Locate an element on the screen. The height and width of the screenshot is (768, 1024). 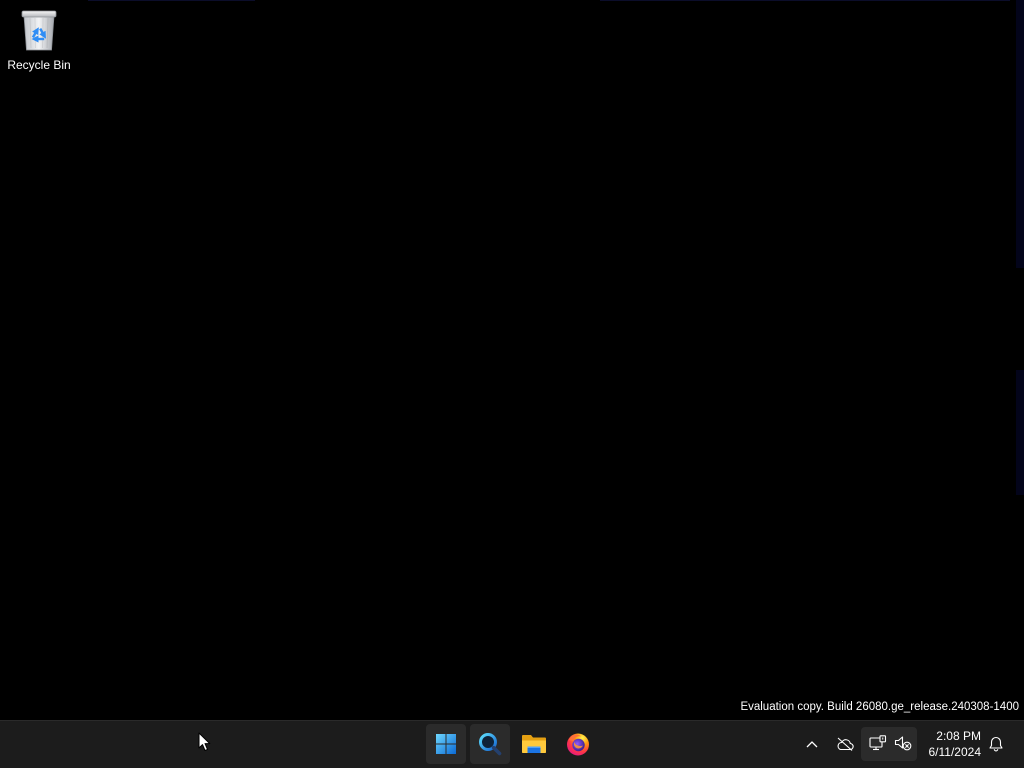
file-explorer-button is located at coordinates (534, 744).